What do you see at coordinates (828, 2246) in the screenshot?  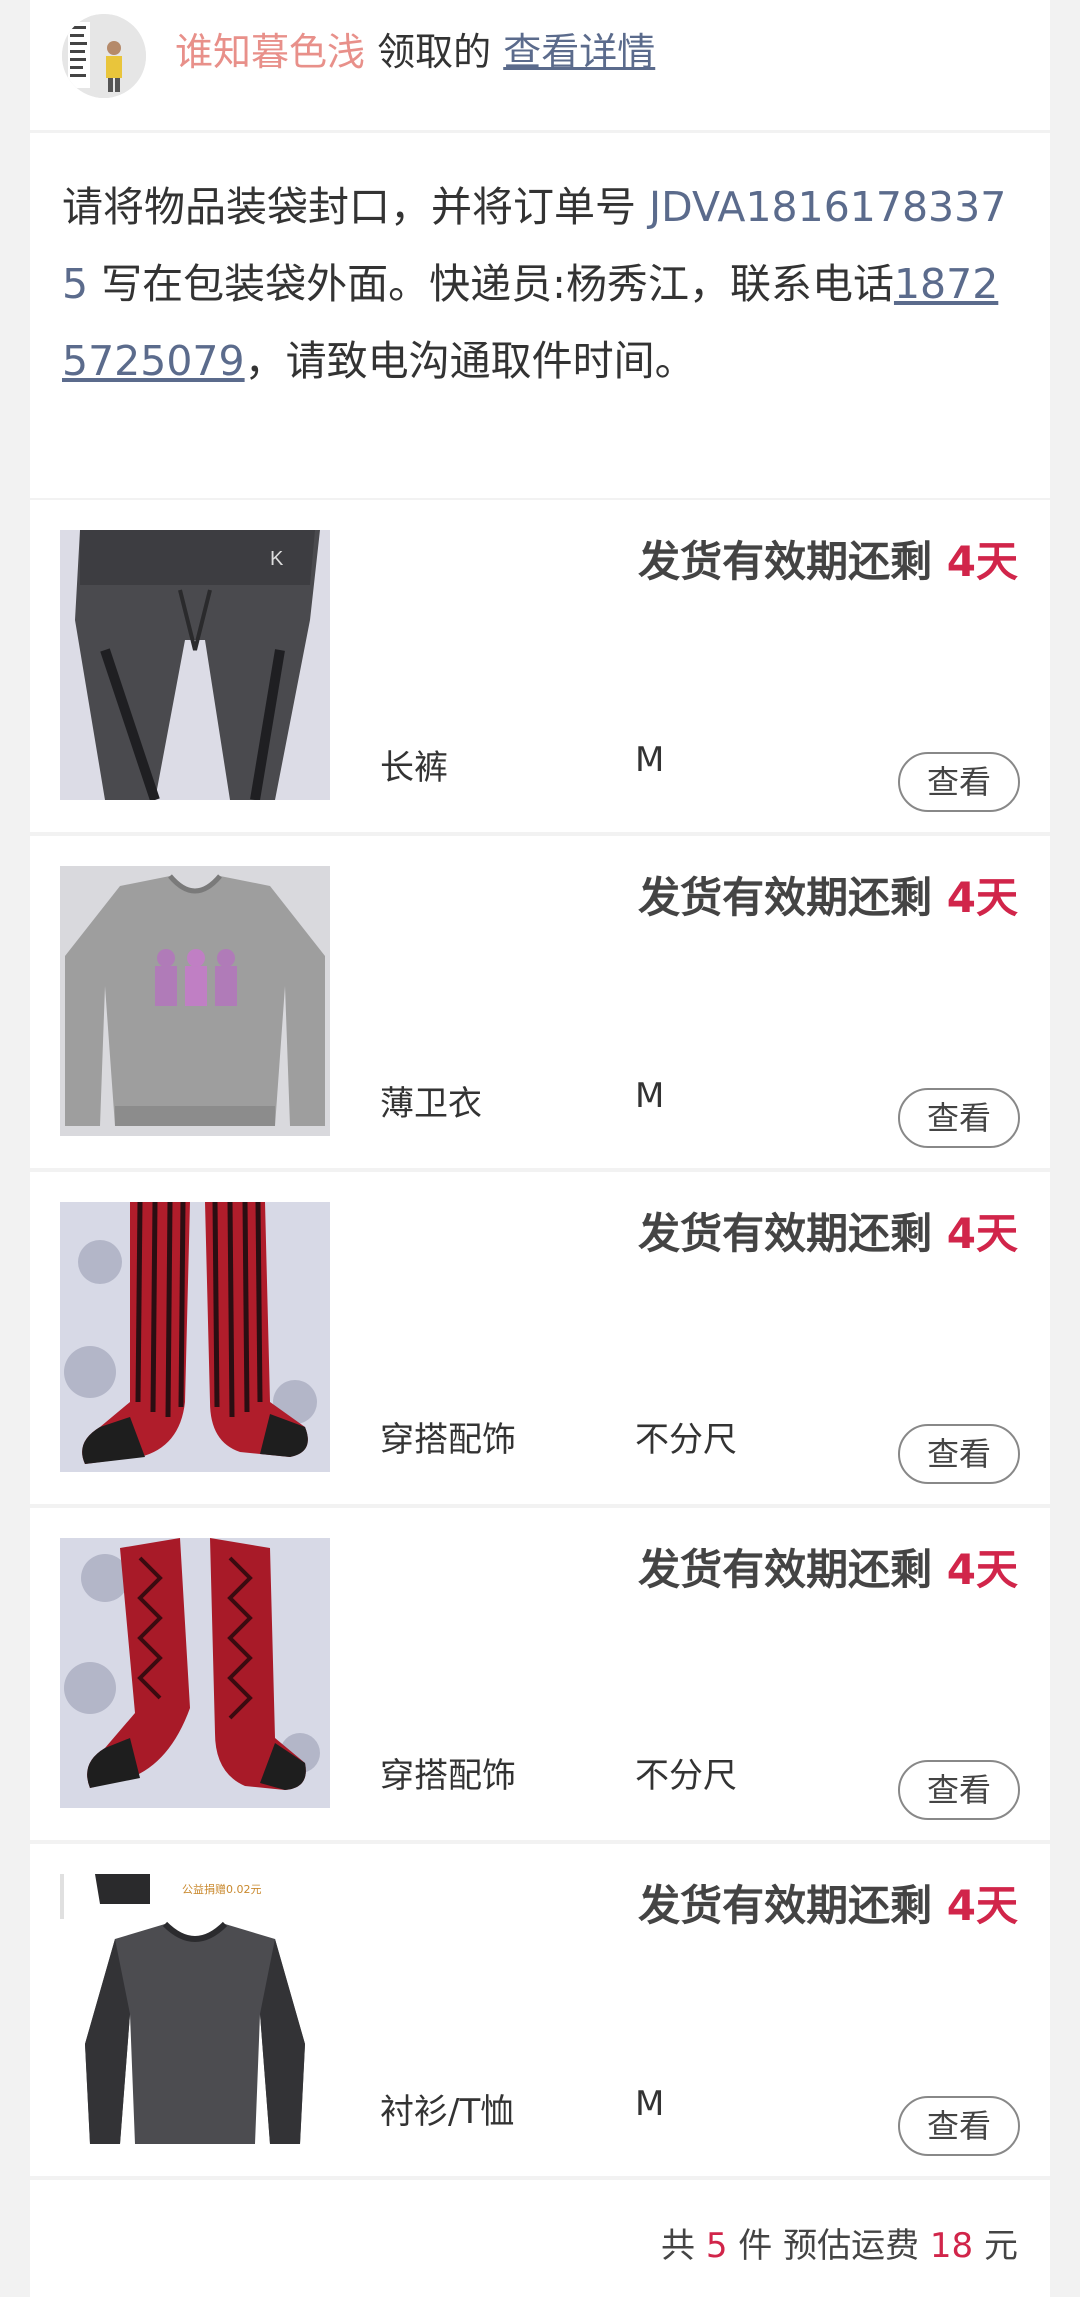 I see `summary-mid: 件 预估运费` at bounding box center [828, 2246].